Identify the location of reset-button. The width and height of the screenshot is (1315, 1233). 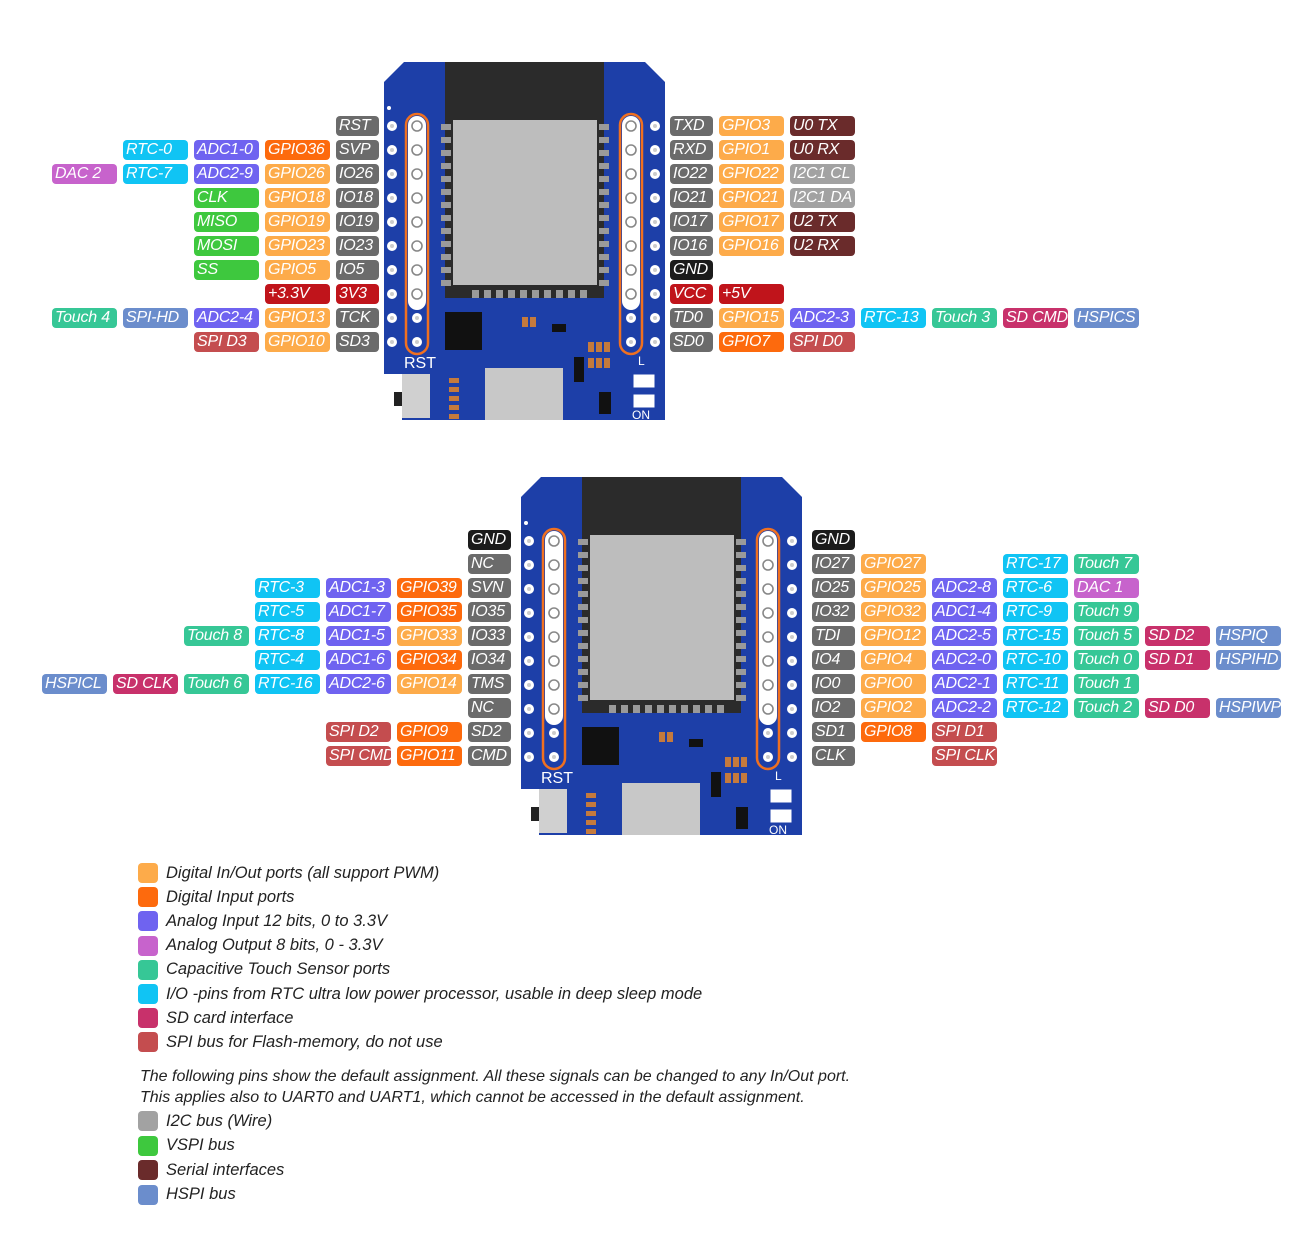
(416, 396).